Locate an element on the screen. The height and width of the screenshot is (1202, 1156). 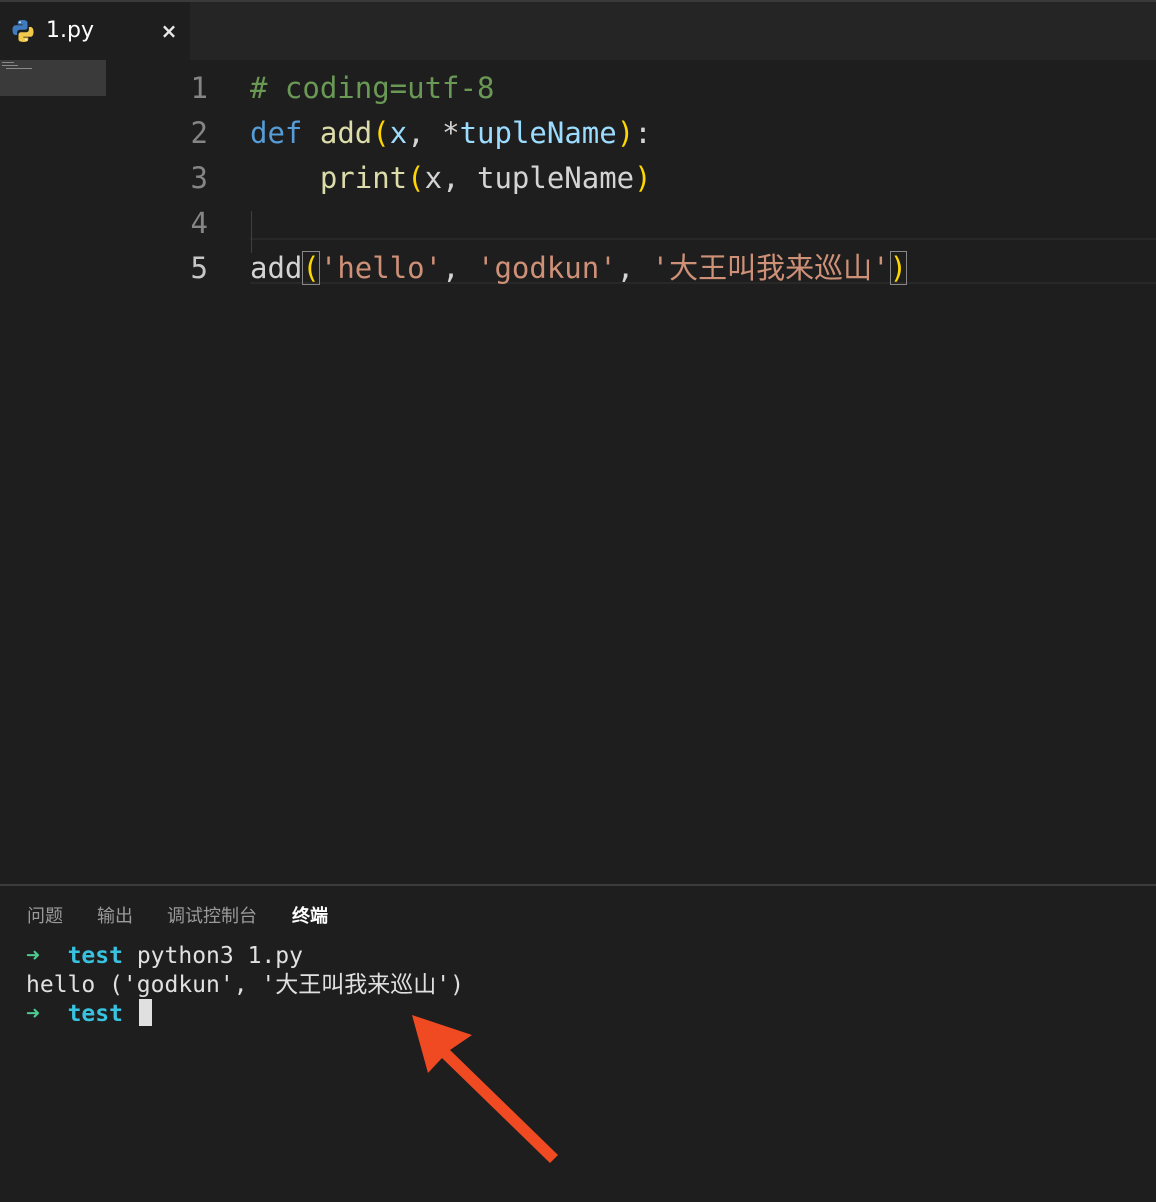
code-line: print(x, tupleName) is located at coordinates (451, 178).